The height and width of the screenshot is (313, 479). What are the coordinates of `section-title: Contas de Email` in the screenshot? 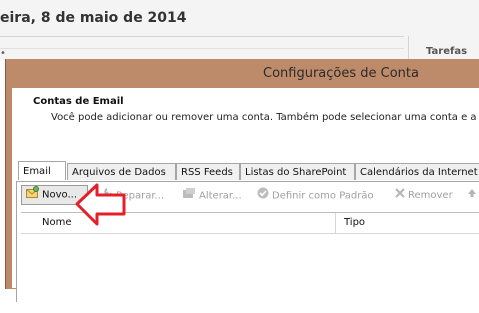 It's located at (78, 101).